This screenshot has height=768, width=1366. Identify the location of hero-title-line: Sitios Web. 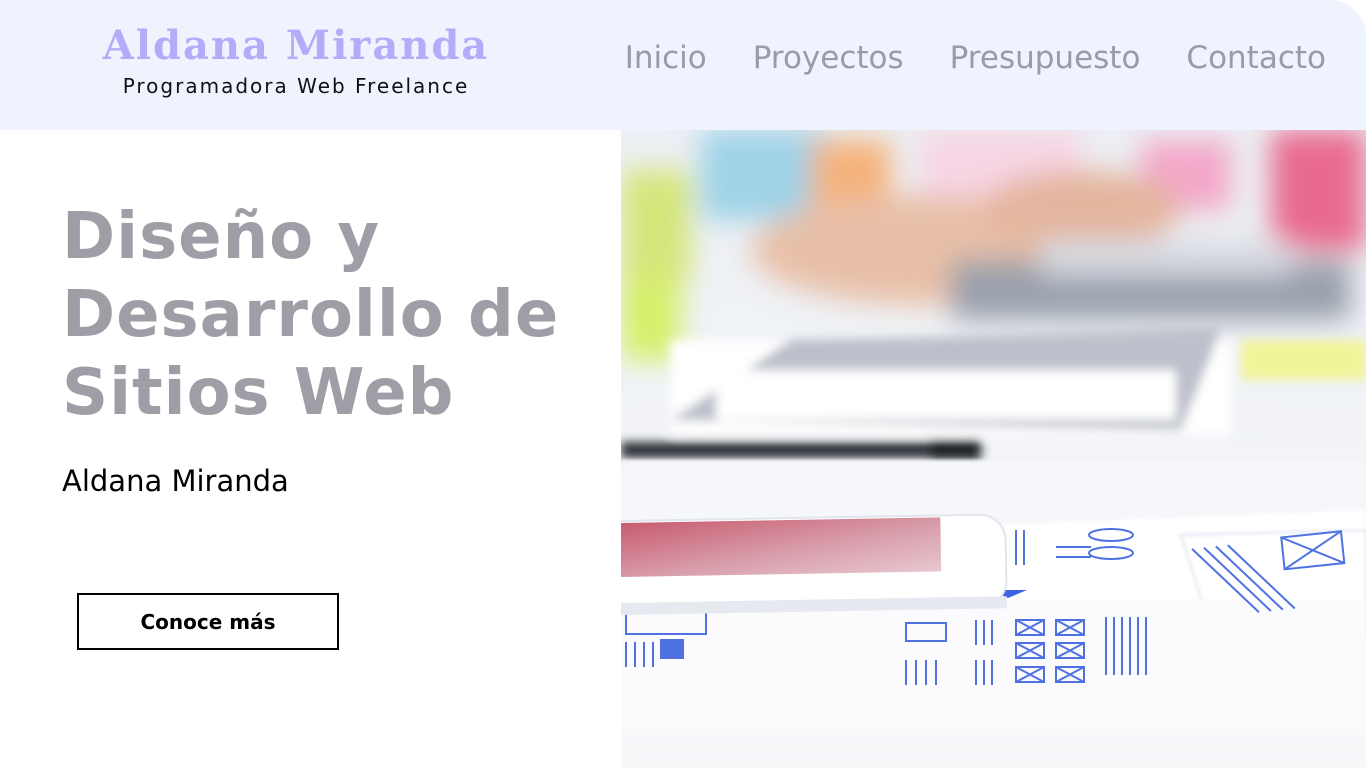
(258, 393).